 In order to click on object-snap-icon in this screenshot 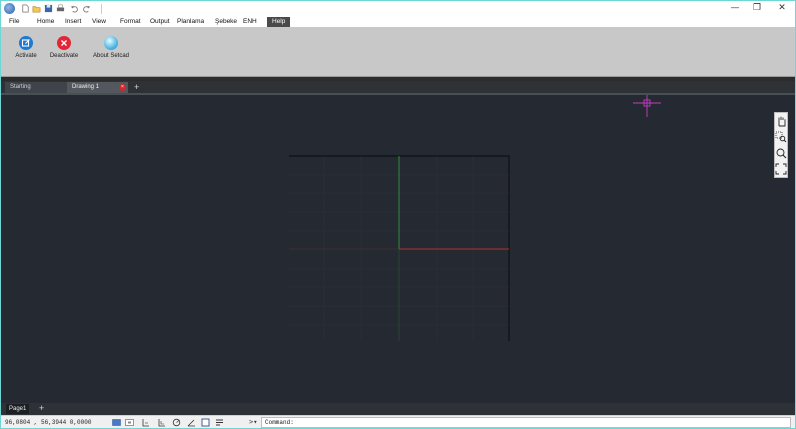, I will do `click(176, 422)`.